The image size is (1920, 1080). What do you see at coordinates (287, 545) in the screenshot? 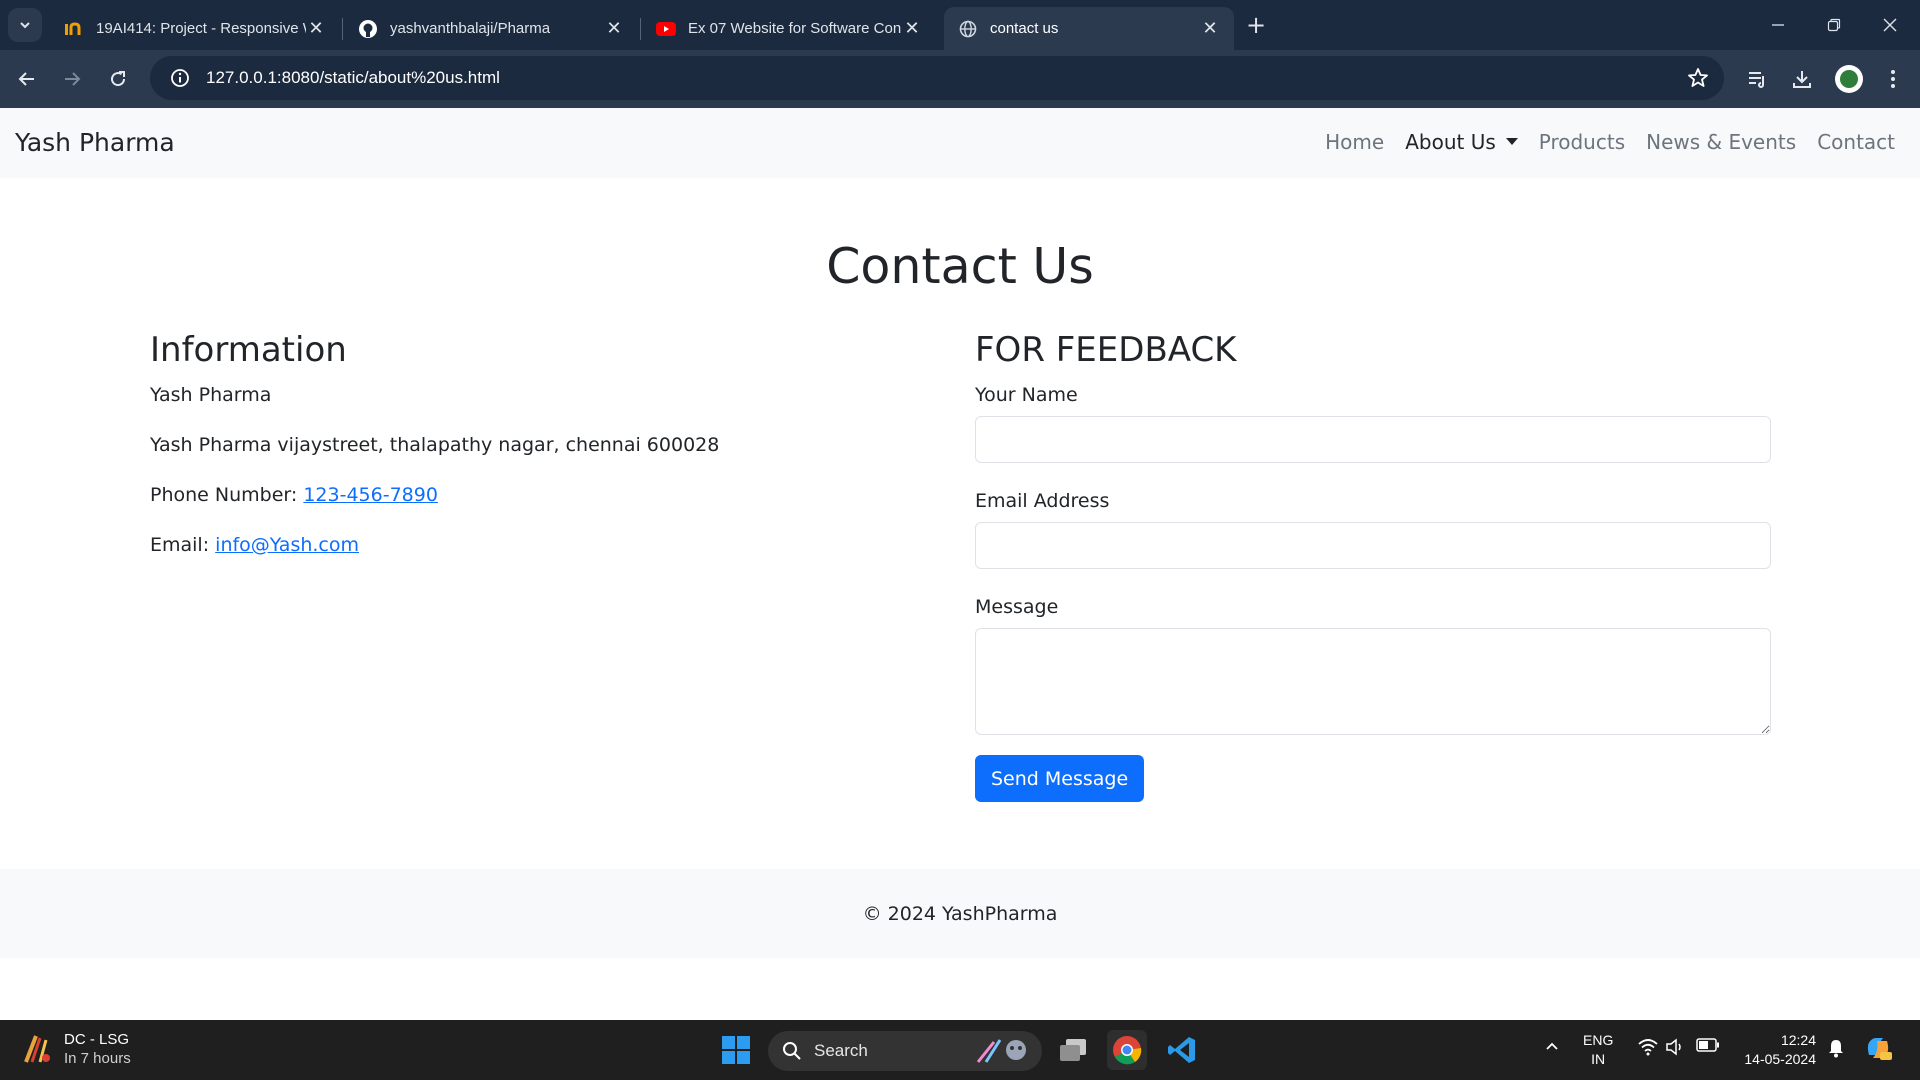
I see `email-link: info@Yash.com` at bounding box center [287, 545].